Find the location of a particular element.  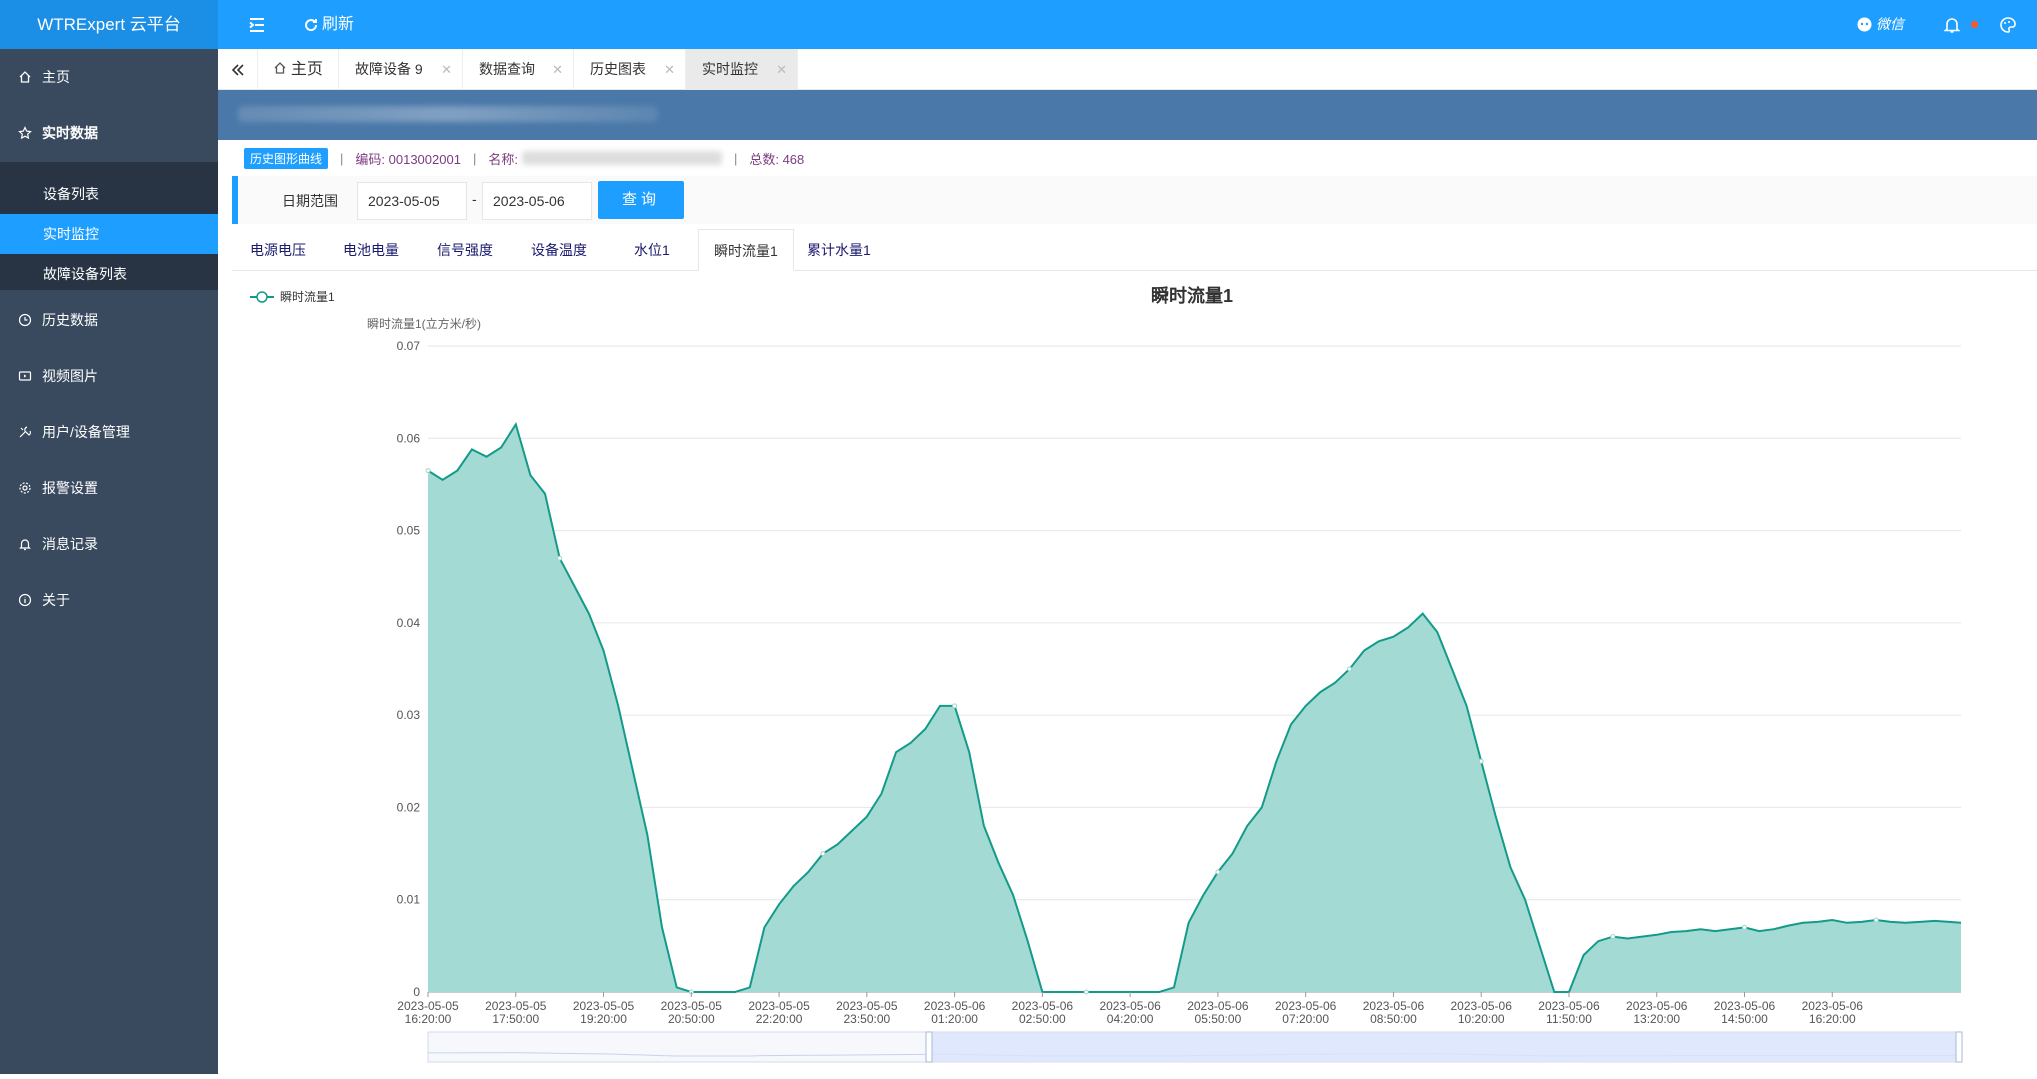

device-title-band is located at coordinates (1127, 115).